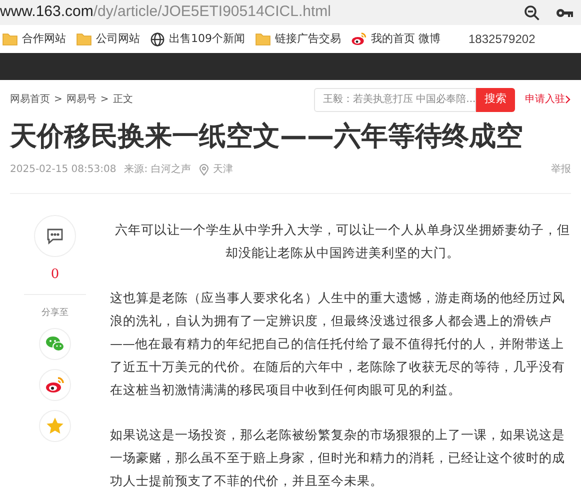 The width and height of the screenshot is (581, 494). Describe the element at coordinates (157, 39) in the screenshot. I see `globe-icon` at that location.